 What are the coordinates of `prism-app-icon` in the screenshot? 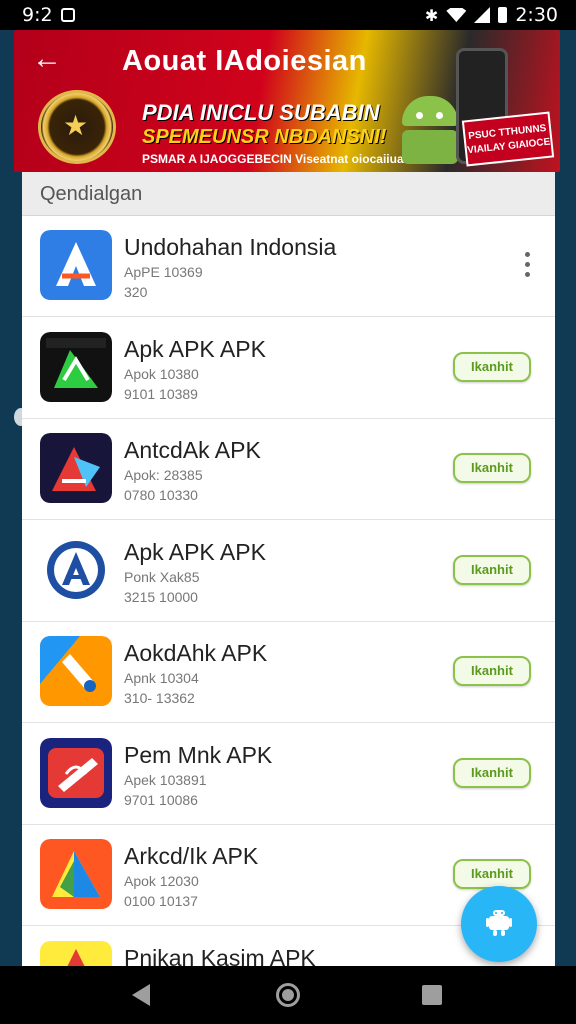 It's located at (76, 874).